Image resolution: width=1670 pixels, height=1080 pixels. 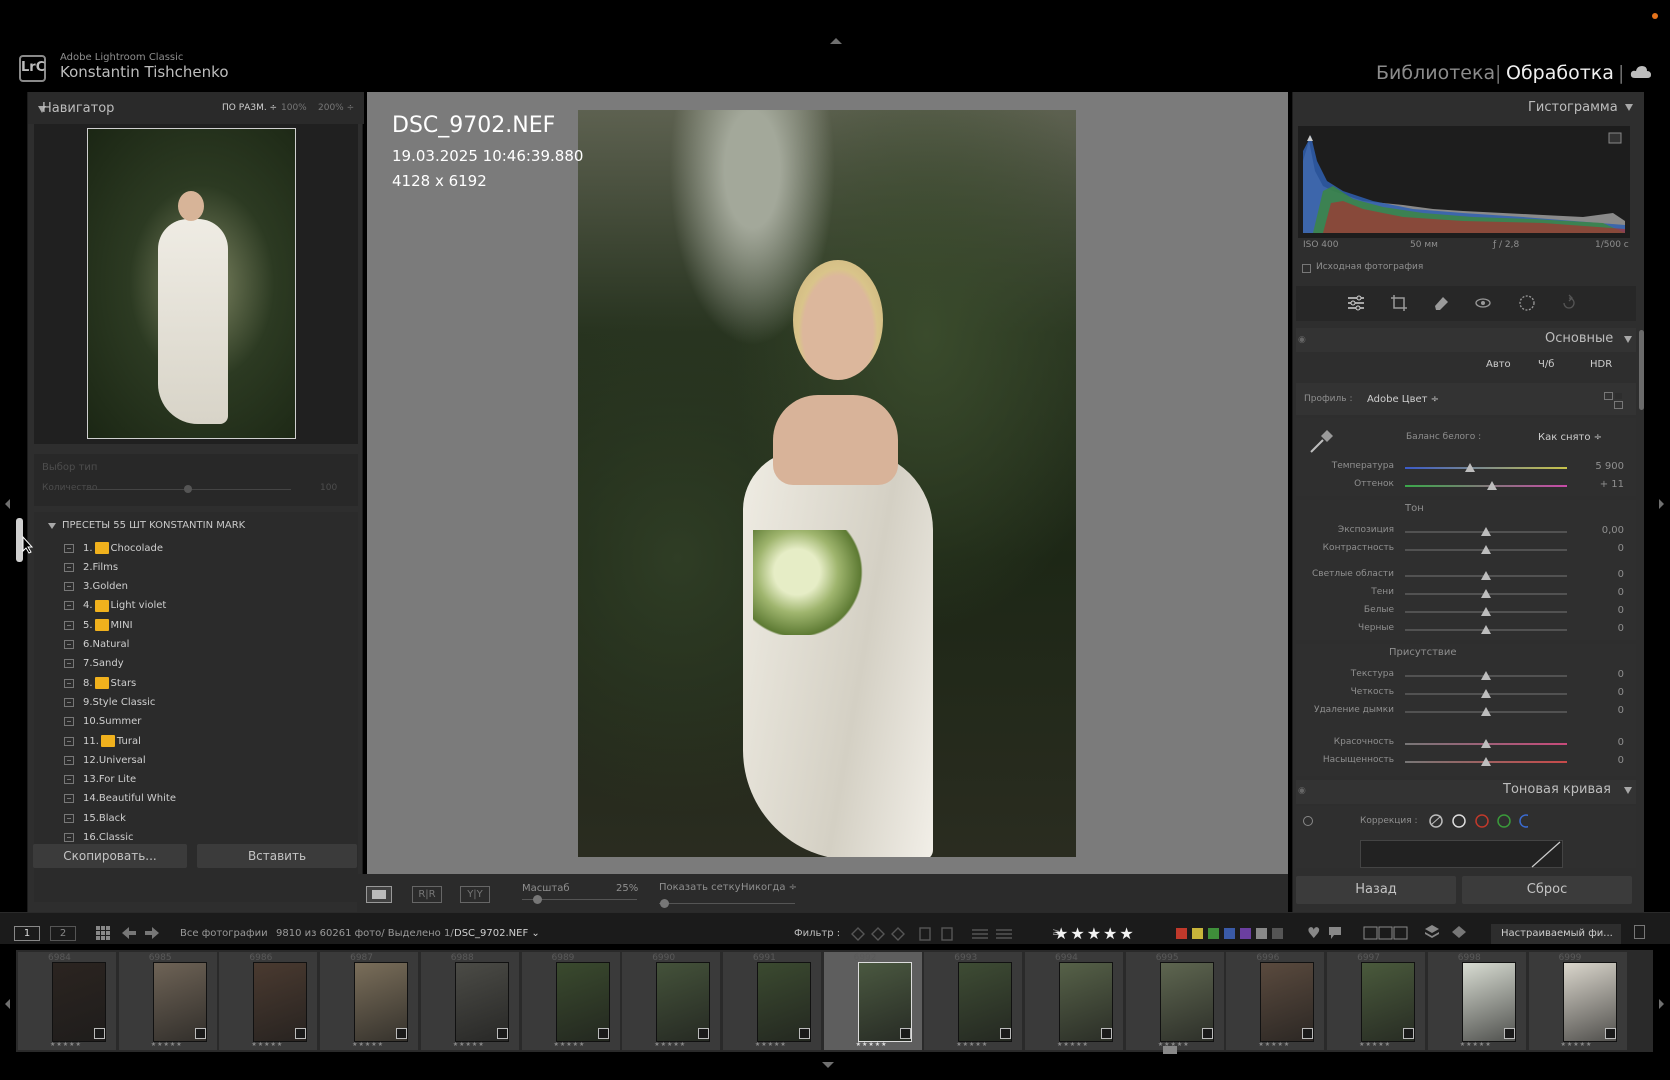 What do you see at coordinates (1322, 441) in the screenshot?
I see `eyedropper-icon` at bounding box center [1322, 441].